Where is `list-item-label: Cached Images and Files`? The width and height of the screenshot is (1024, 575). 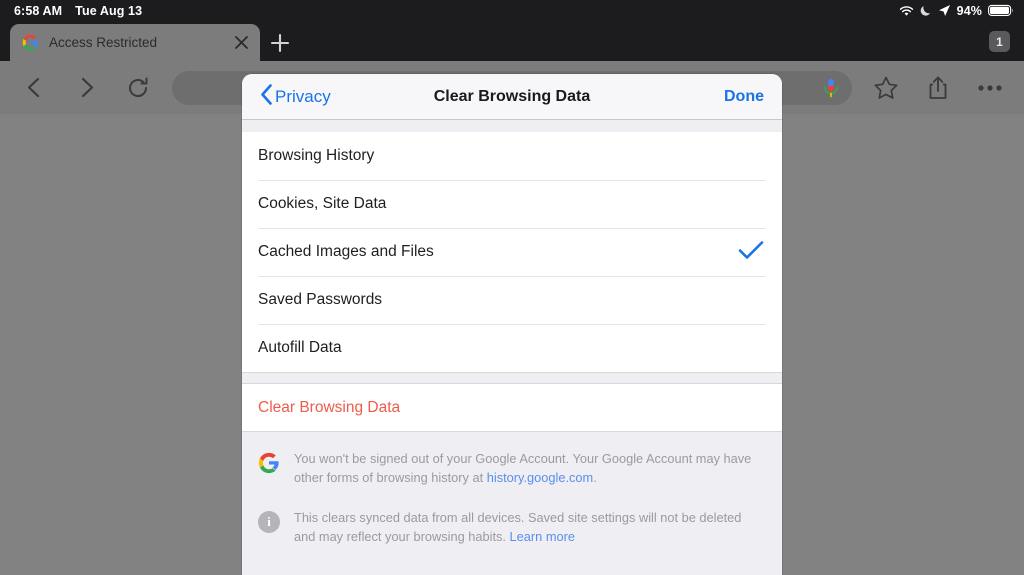 list-item-label: Cached Images and Files is located at coordinates (346, 251).